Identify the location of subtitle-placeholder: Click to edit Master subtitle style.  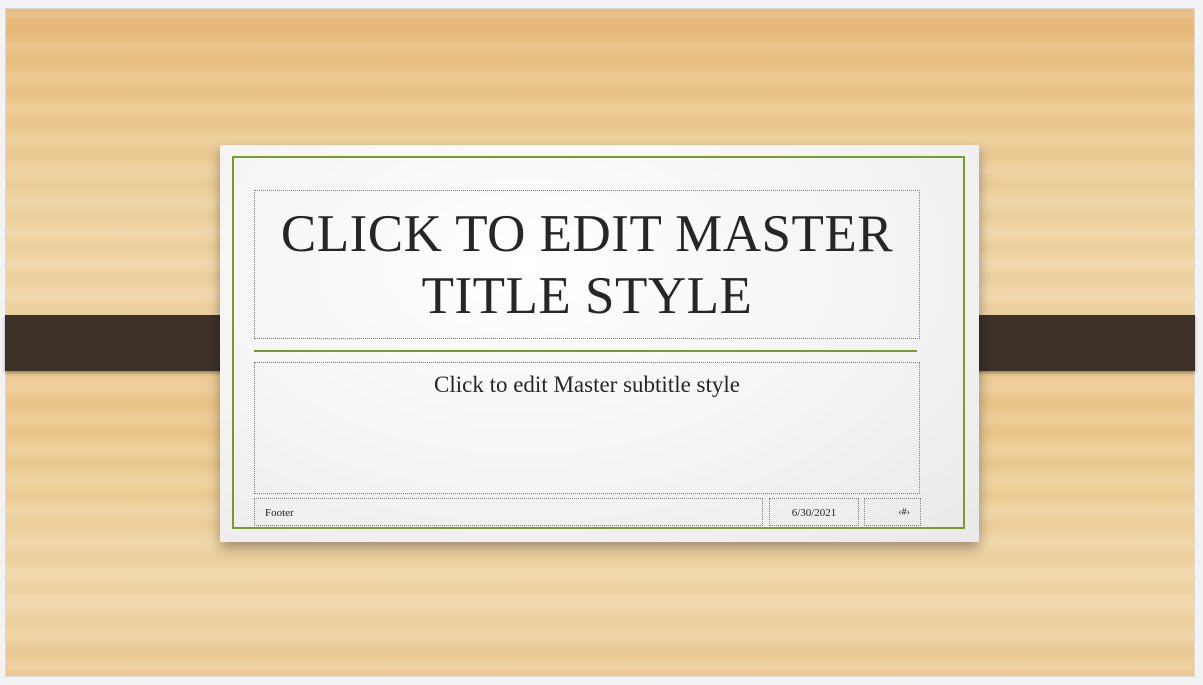
(587, 428).